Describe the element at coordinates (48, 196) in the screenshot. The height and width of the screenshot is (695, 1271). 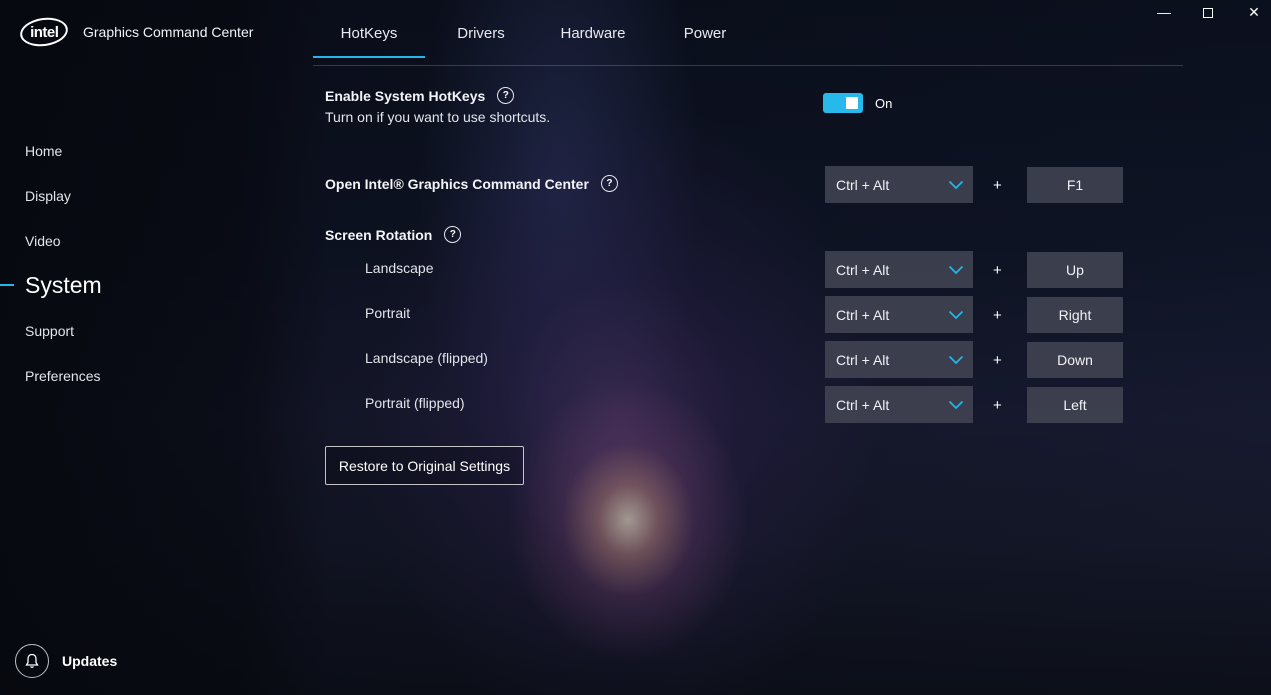
I see `sidebar-item-display: Display` at that location.